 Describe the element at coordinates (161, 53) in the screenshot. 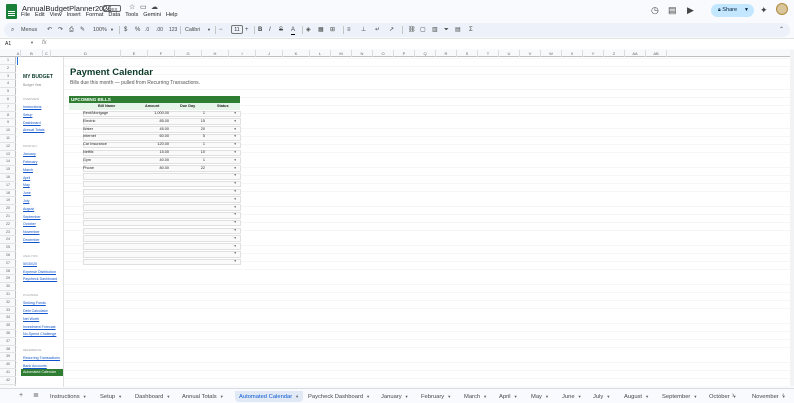

I see `column-header-f: F` at that location.